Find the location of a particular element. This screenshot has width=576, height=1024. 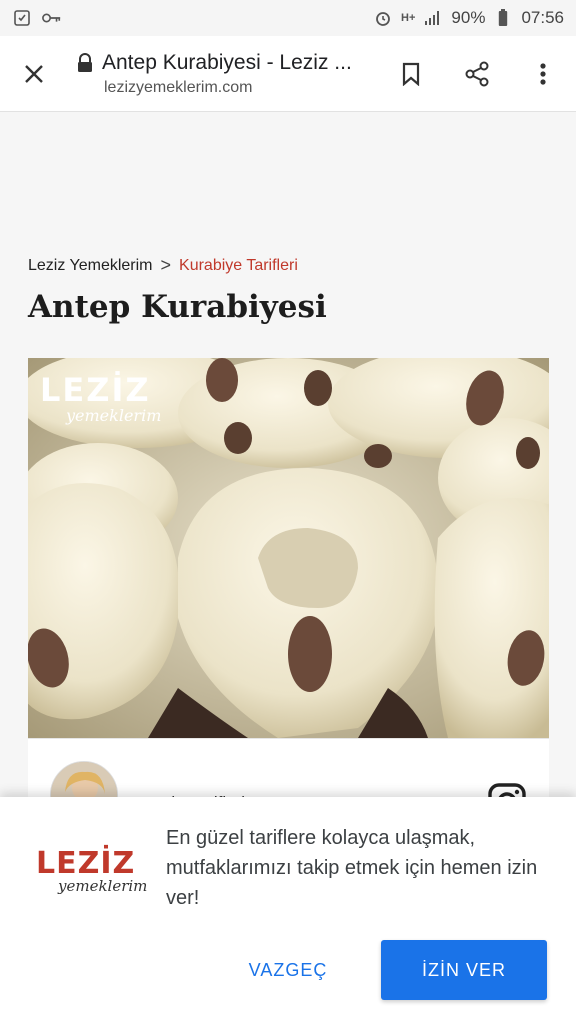

cancel-button: VAZGEÇ is located at coordinates (288, 970).